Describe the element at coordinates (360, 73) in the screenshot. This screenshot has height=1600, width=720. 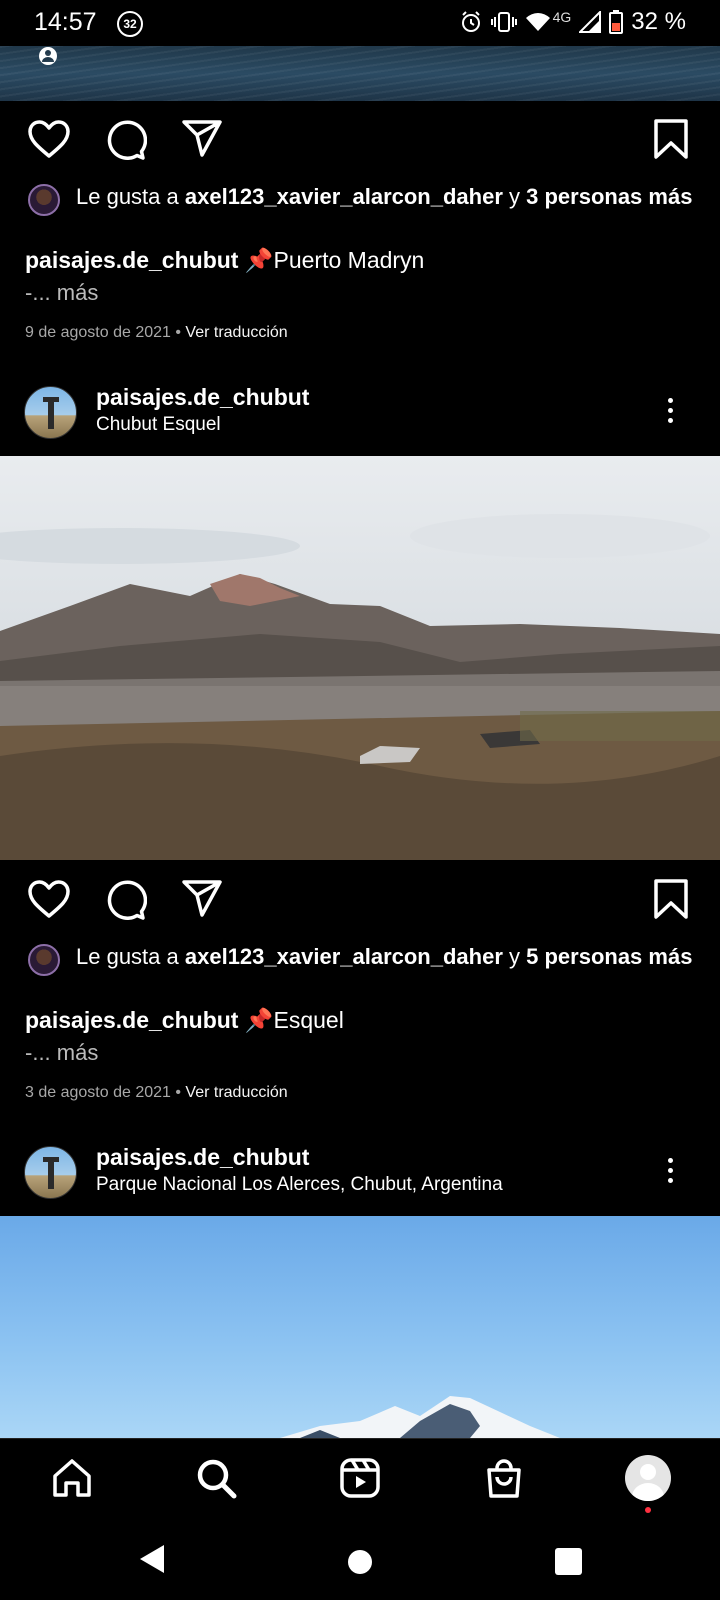
I see `post-image-puerto-madryn` at that location.